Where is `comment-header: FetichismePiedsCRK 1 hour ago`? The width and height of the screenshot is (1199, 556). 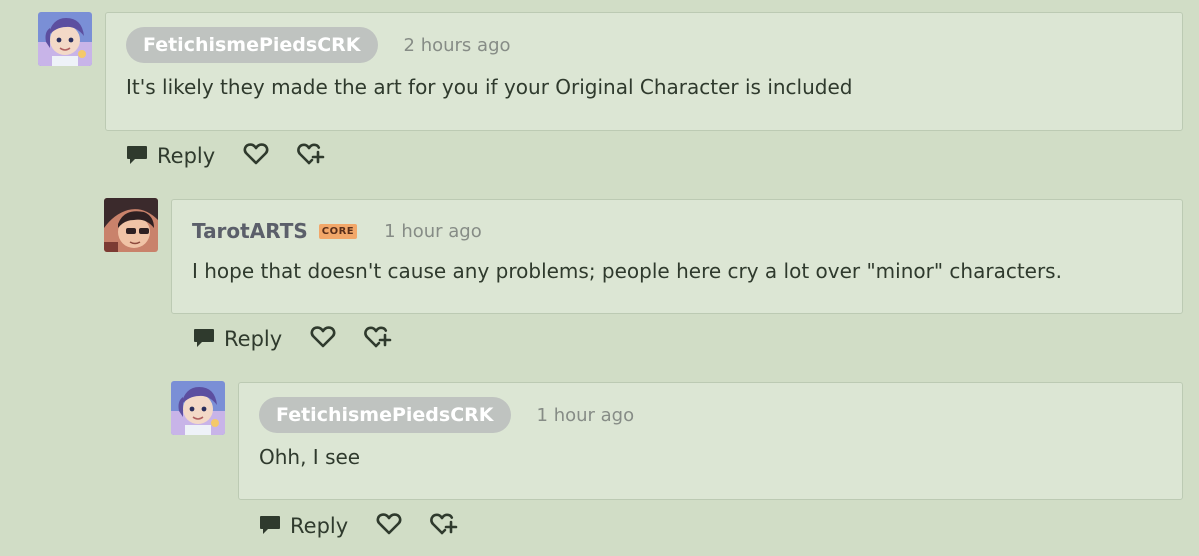 comment-header: FetichismePiedsCRK 1 hour ago is located at coordinates (446, 415).